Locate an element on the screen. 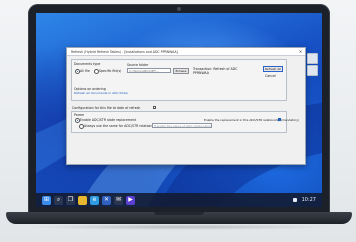  wifi-icon is located at coordinates (294, 200).